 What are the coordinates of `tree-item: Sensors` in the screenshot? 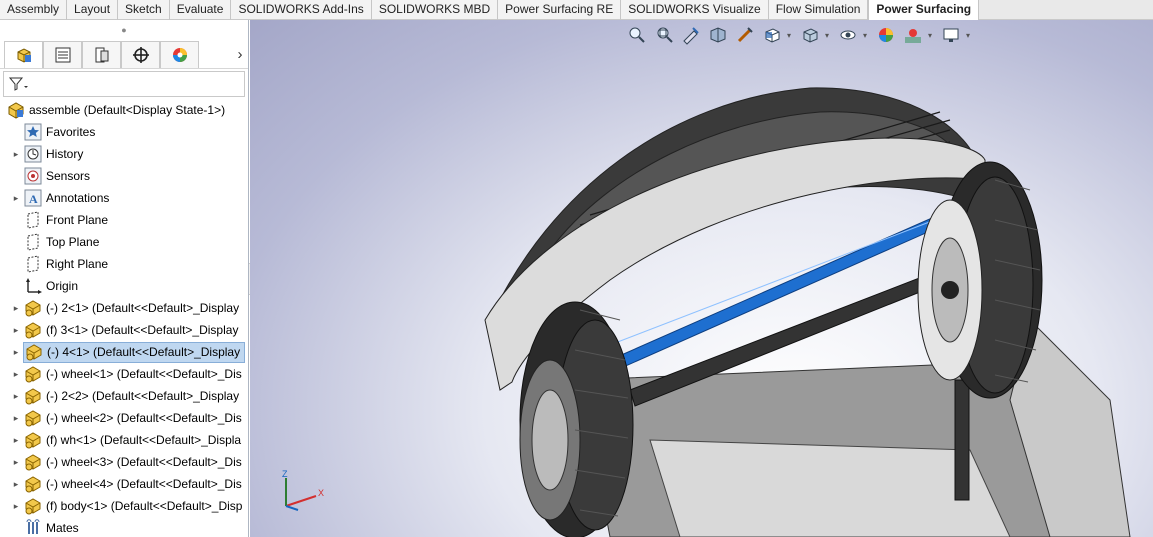 It's located at (124, 176).